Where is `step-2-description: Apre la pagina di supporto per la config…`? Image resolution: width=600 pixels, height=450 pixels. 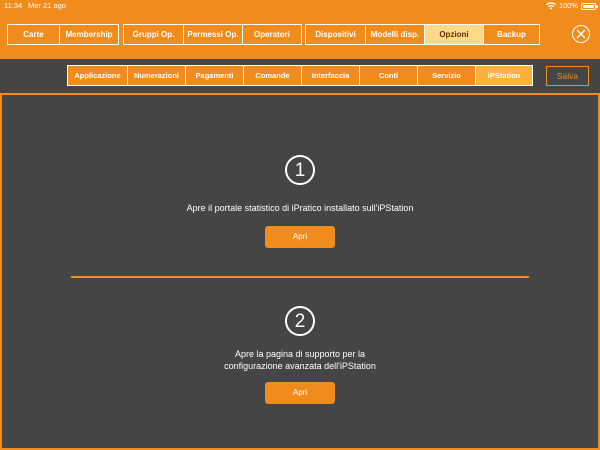 step-2-description: Apre la pagina di supporto per la config… is located at coordinates (300, 360).